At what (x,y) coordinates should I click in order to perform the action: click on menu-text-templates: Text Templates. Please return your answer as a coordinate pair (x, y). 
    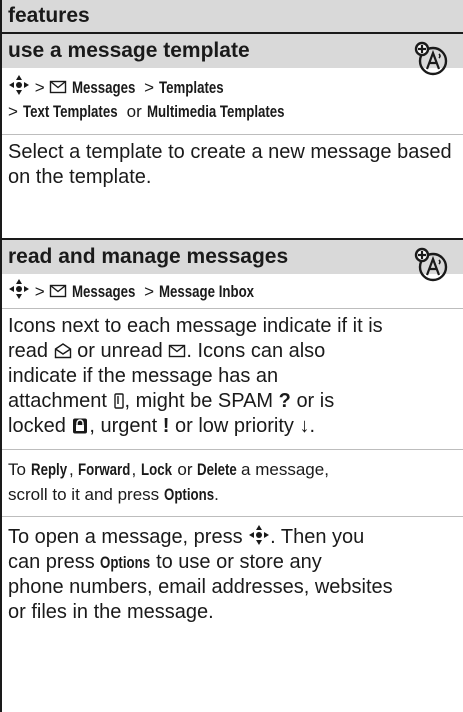
    Looking at the image, I should click on (70, 111).